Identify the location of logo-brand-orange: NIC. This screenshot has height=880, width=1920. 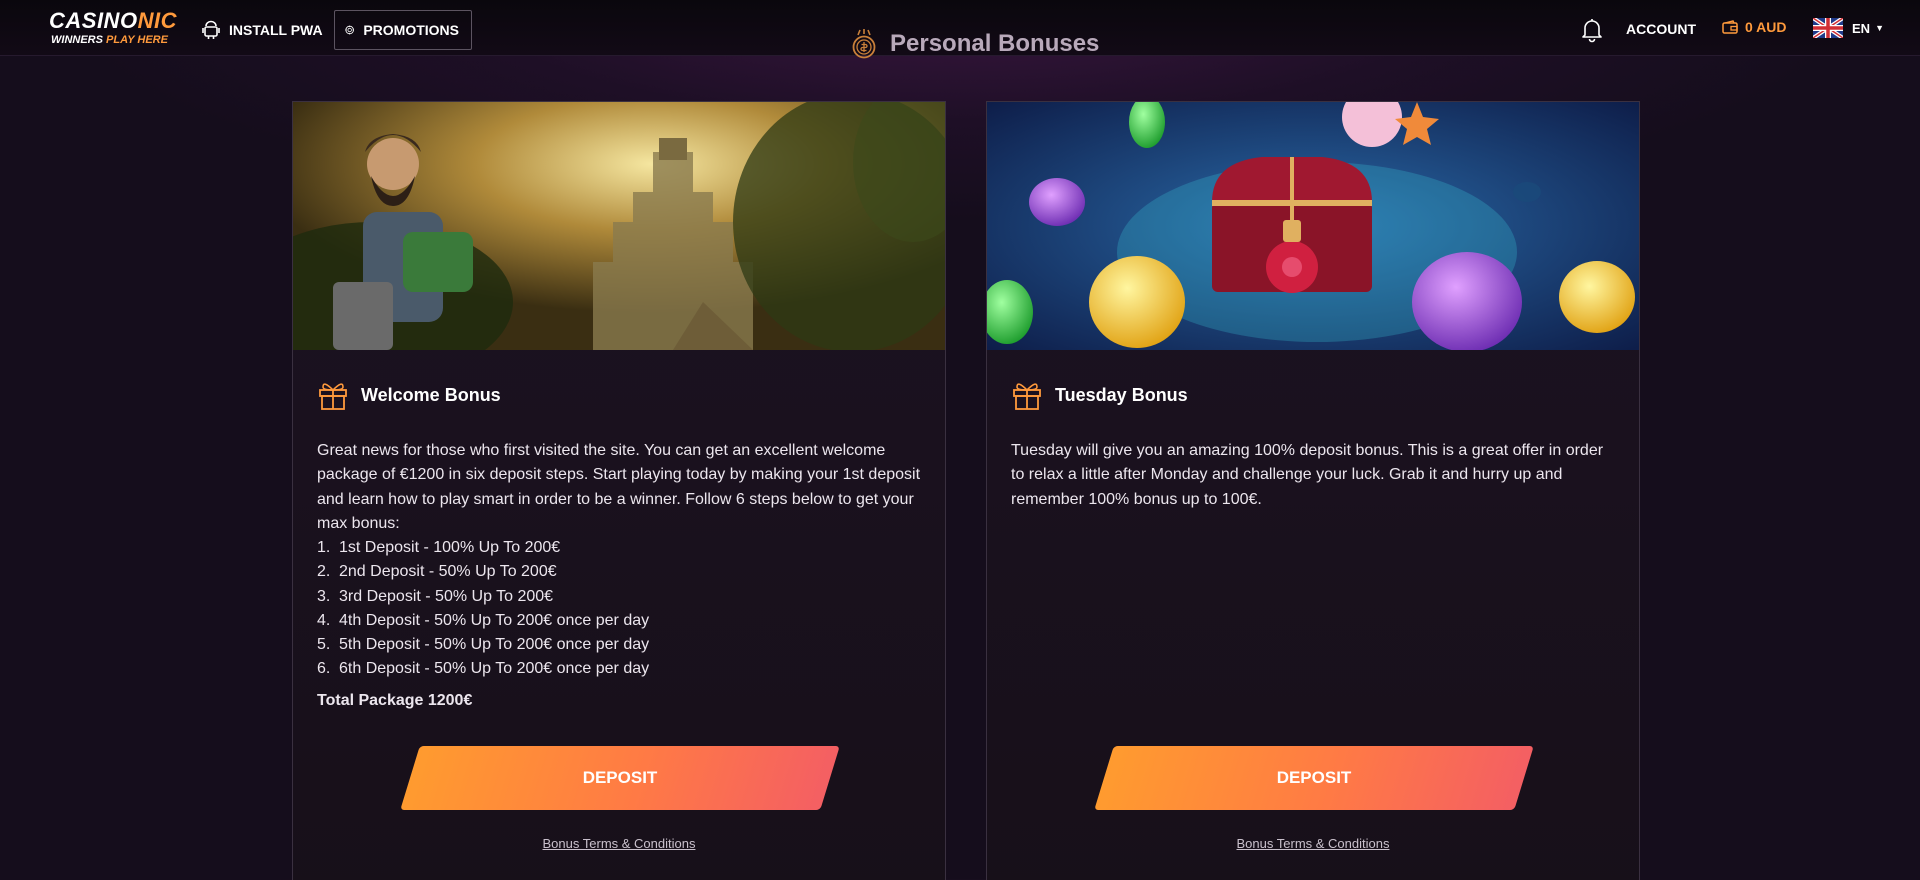
(157, 20).